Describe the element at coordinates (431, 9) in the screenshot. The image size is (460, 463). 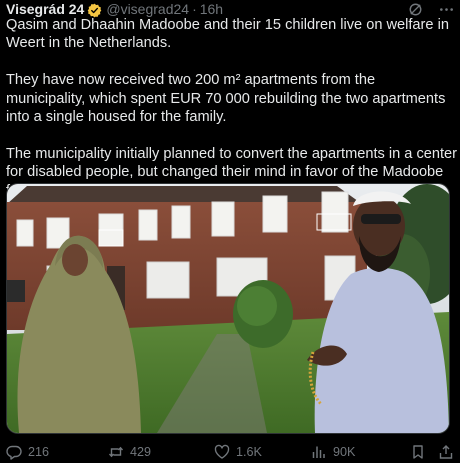
I see `header-actions` at that location.